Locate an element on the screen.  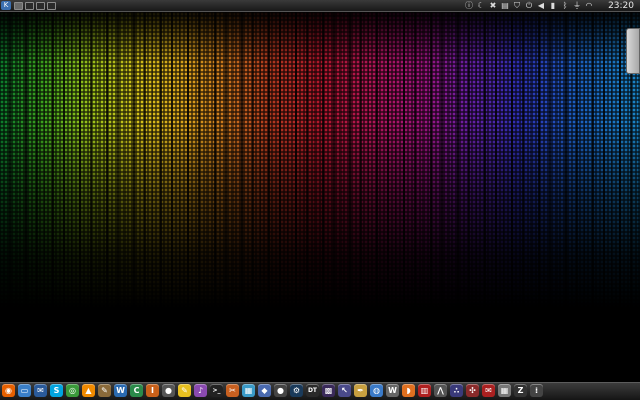
moon-icon: ☾ is located at coordinates (481, 6).